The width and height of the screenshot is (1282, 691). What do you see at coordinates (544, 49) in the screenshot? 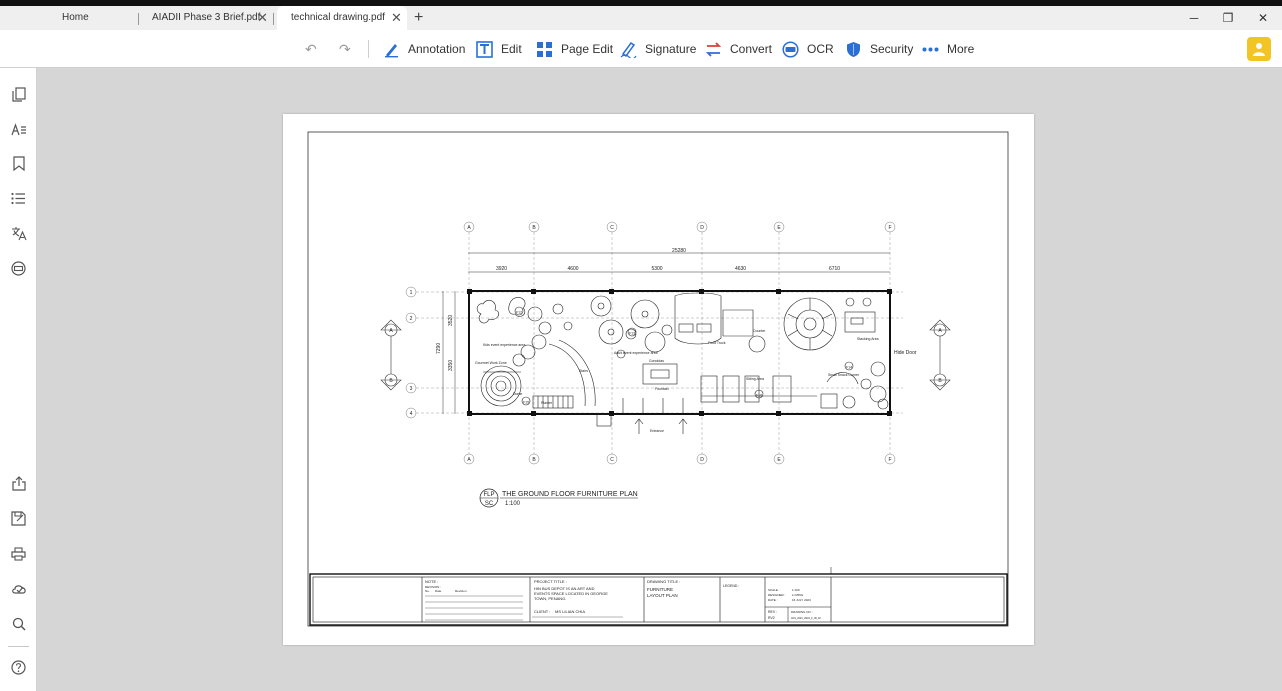
I see `grid-icon` at bounding box center [544, 49].